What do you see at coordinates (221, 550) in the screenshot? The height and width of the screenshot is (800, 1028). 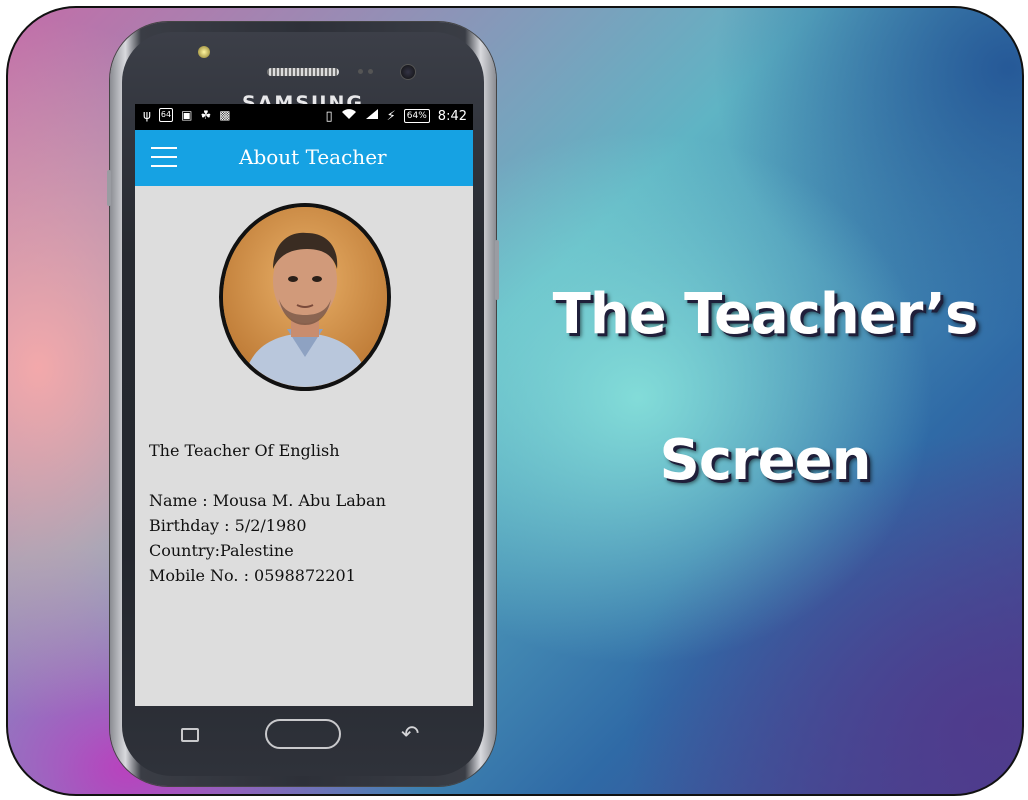 I see `teacher-country: Country:Palestine` at bounding box center [221, 550].